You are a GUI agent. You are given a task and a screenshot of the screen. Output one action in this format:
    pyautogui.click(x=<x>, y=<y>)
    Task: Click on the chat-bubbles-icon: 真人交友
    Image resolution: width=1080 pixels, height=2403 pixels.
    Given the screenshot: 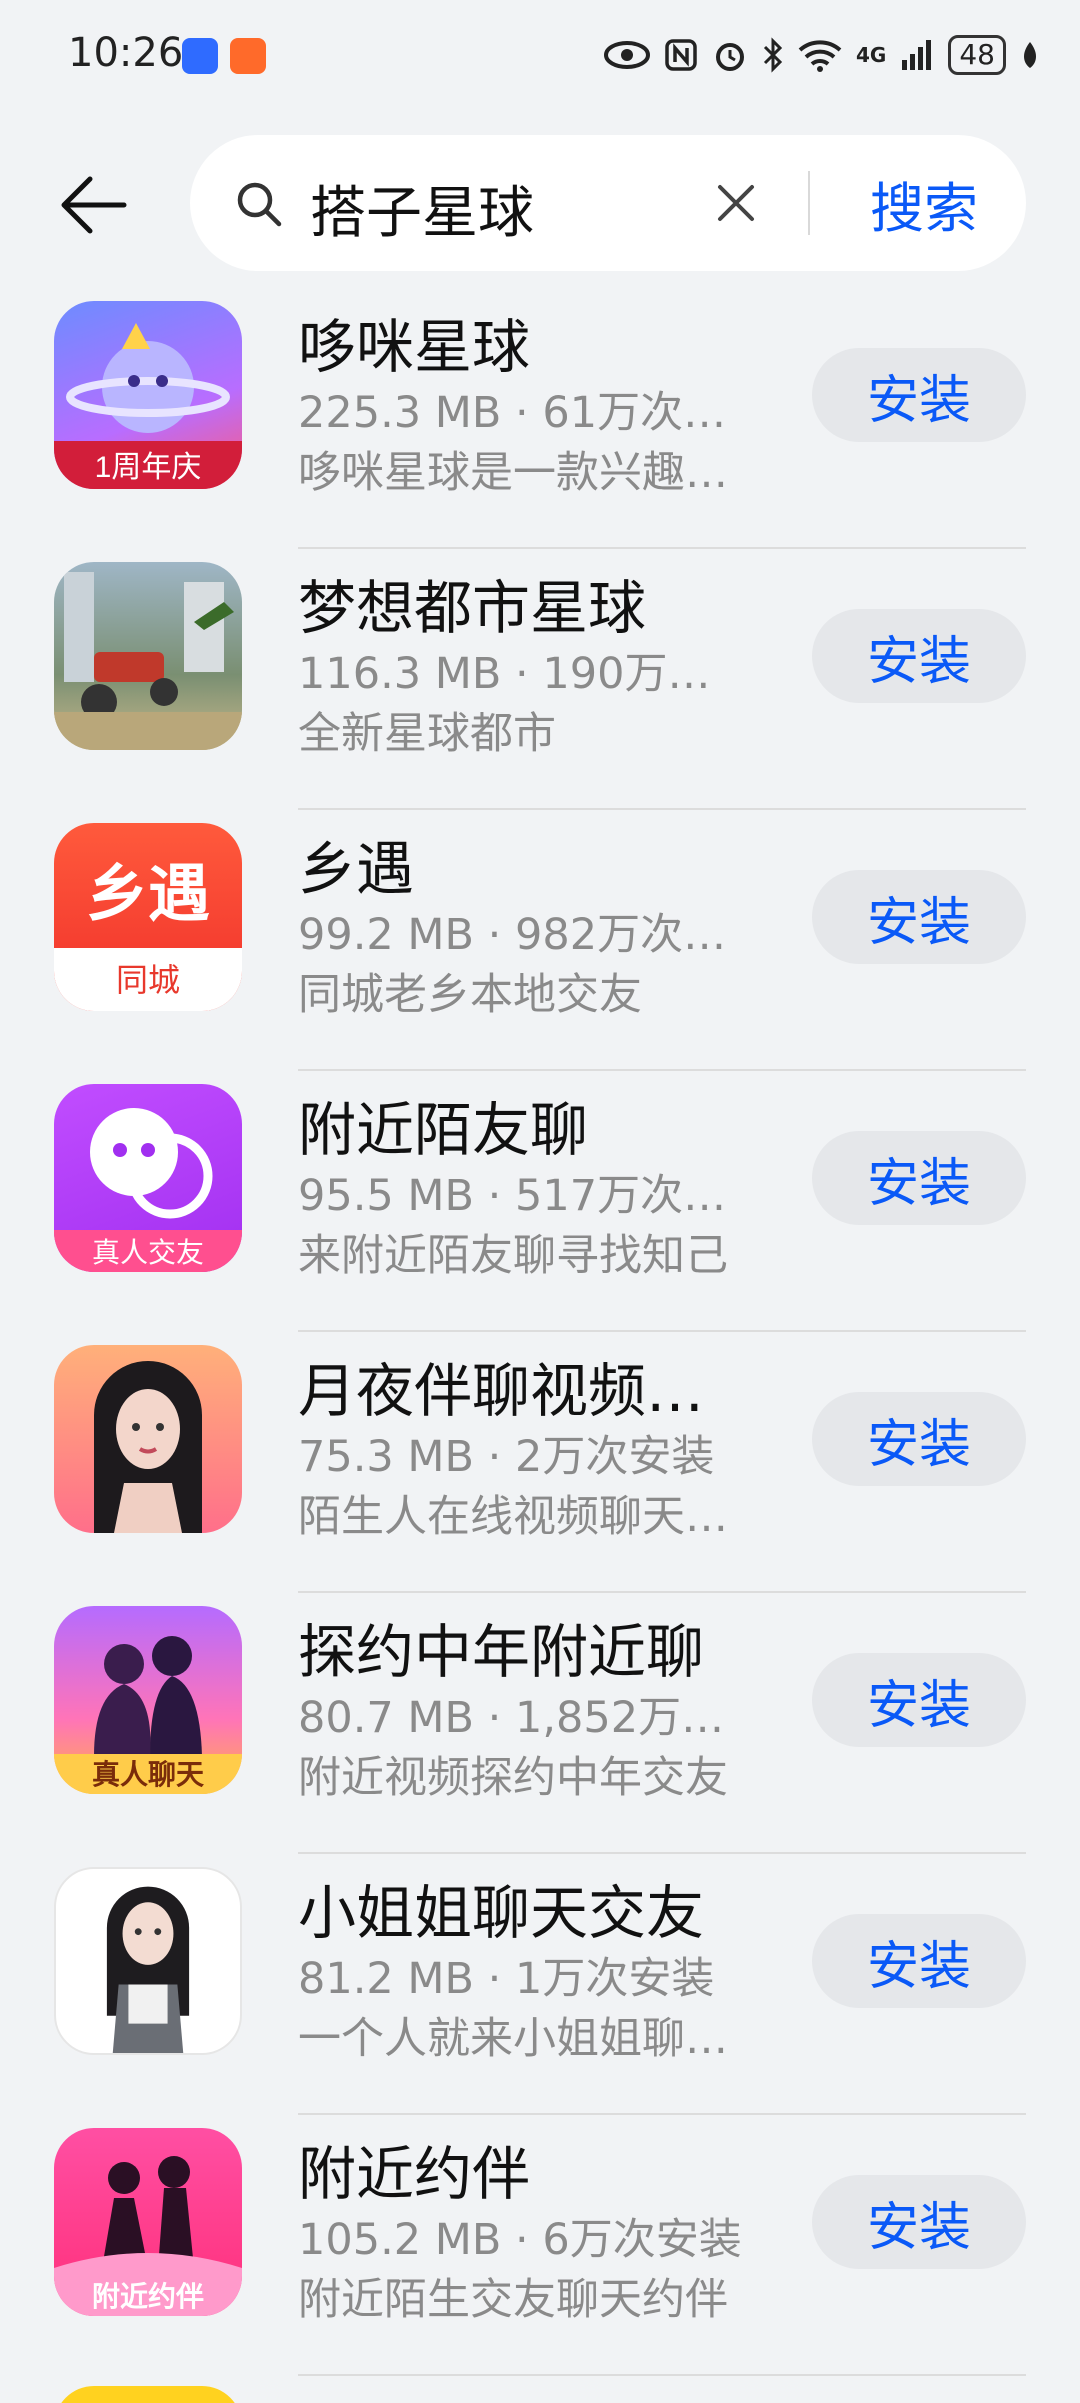 What is the action you would take?
    pyautogui.click(x=148, y=1178)
    